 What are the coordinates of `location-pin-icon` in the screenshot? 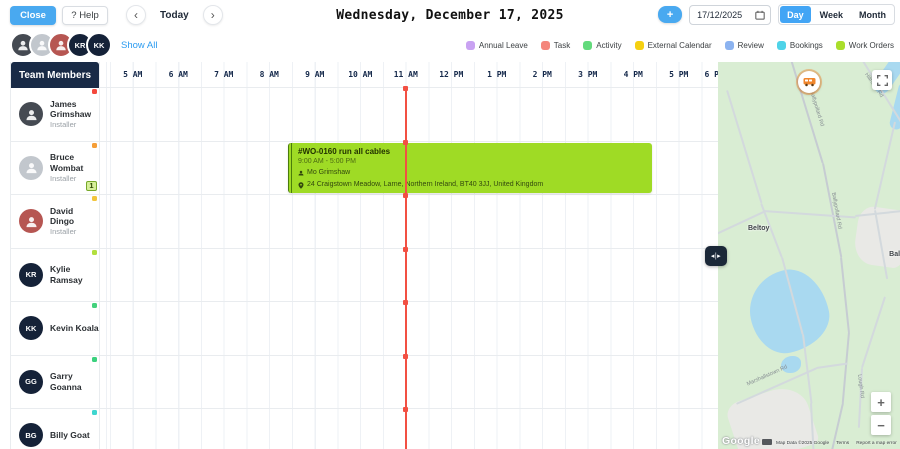 It's located at (301, 185).